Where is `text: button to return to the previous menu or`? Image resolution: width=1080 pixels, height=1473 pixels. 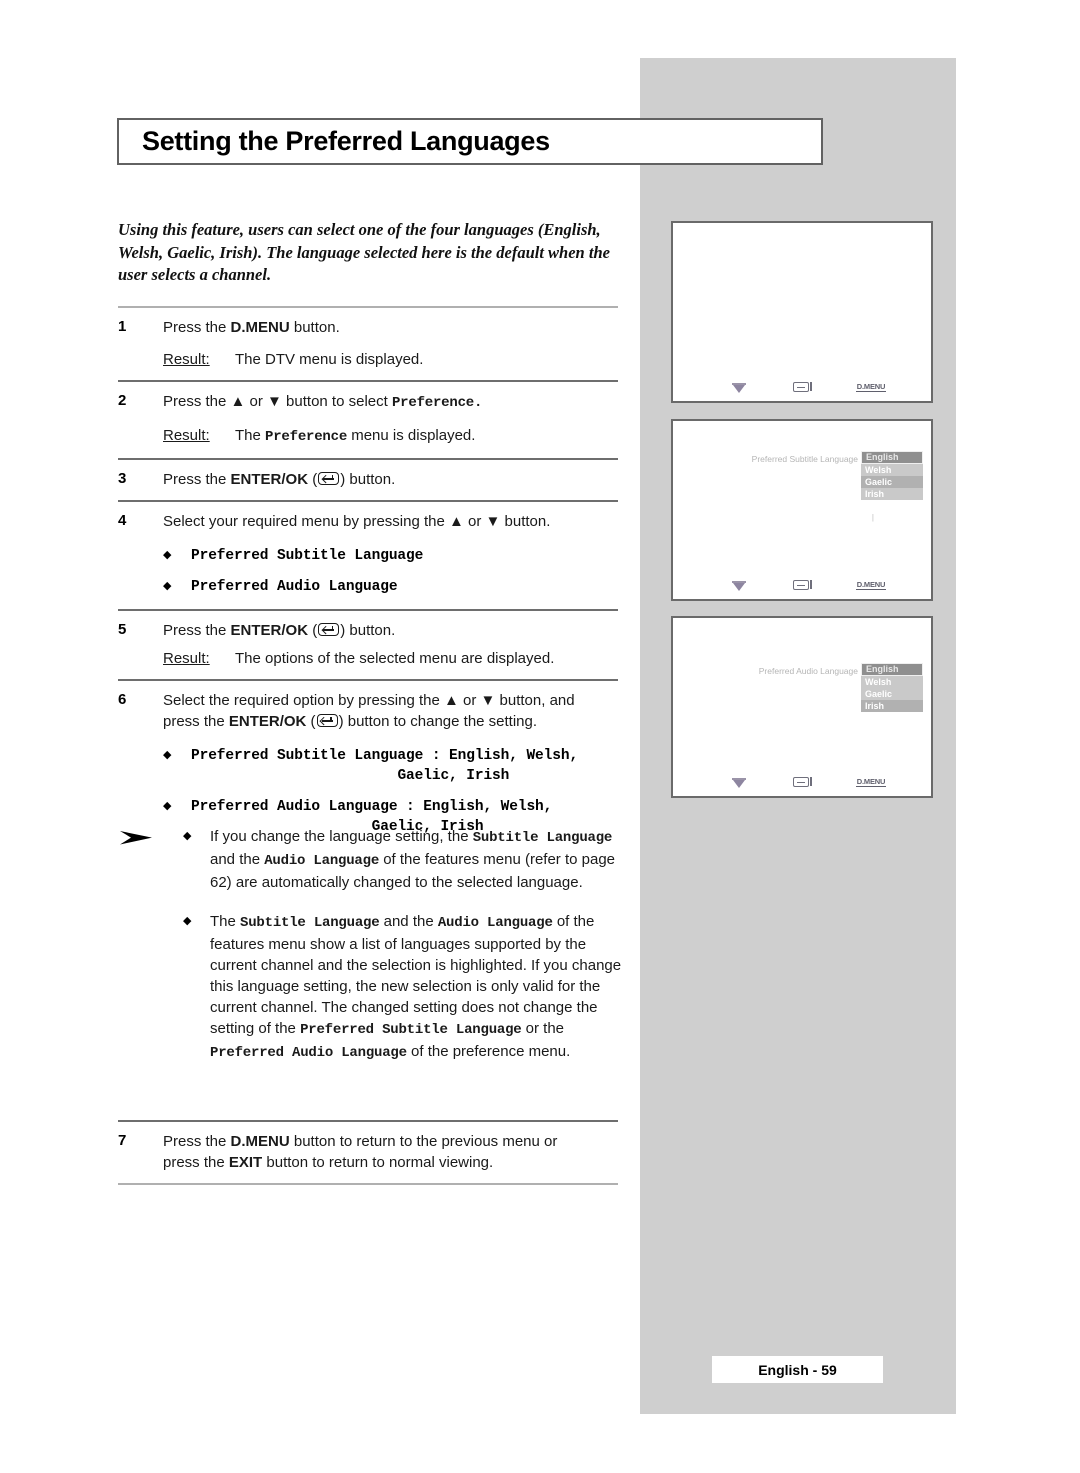
text: button to return to the previous menu or is located at coordinates (423, 1141).